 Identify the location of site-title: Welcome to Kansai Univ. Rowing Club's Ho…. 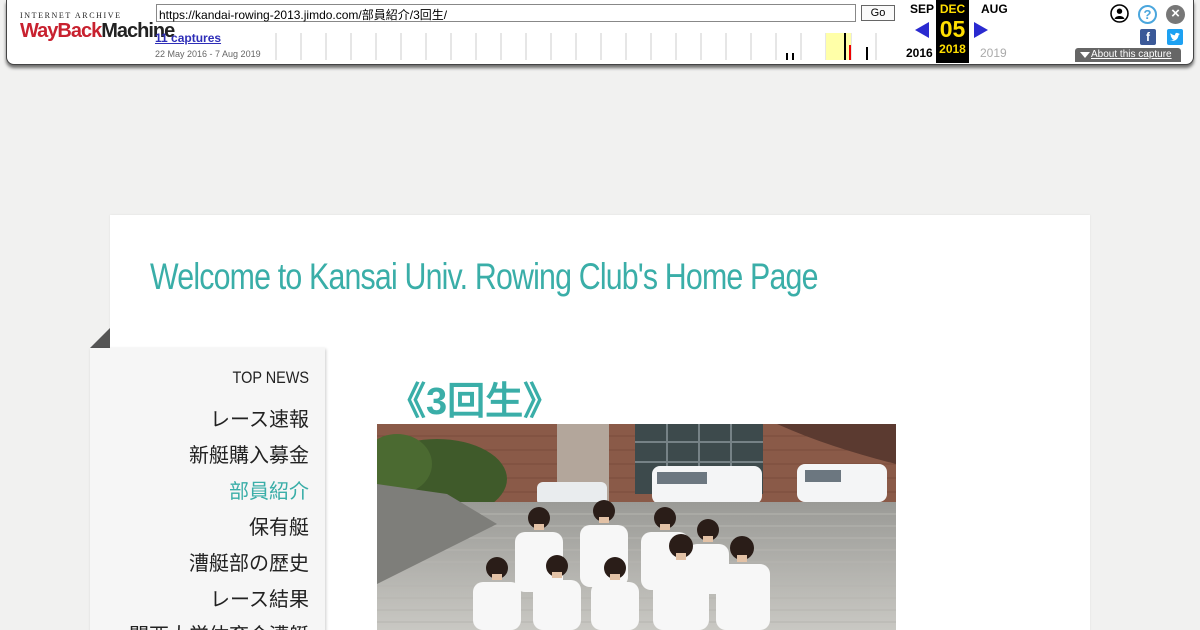
(484, 277).